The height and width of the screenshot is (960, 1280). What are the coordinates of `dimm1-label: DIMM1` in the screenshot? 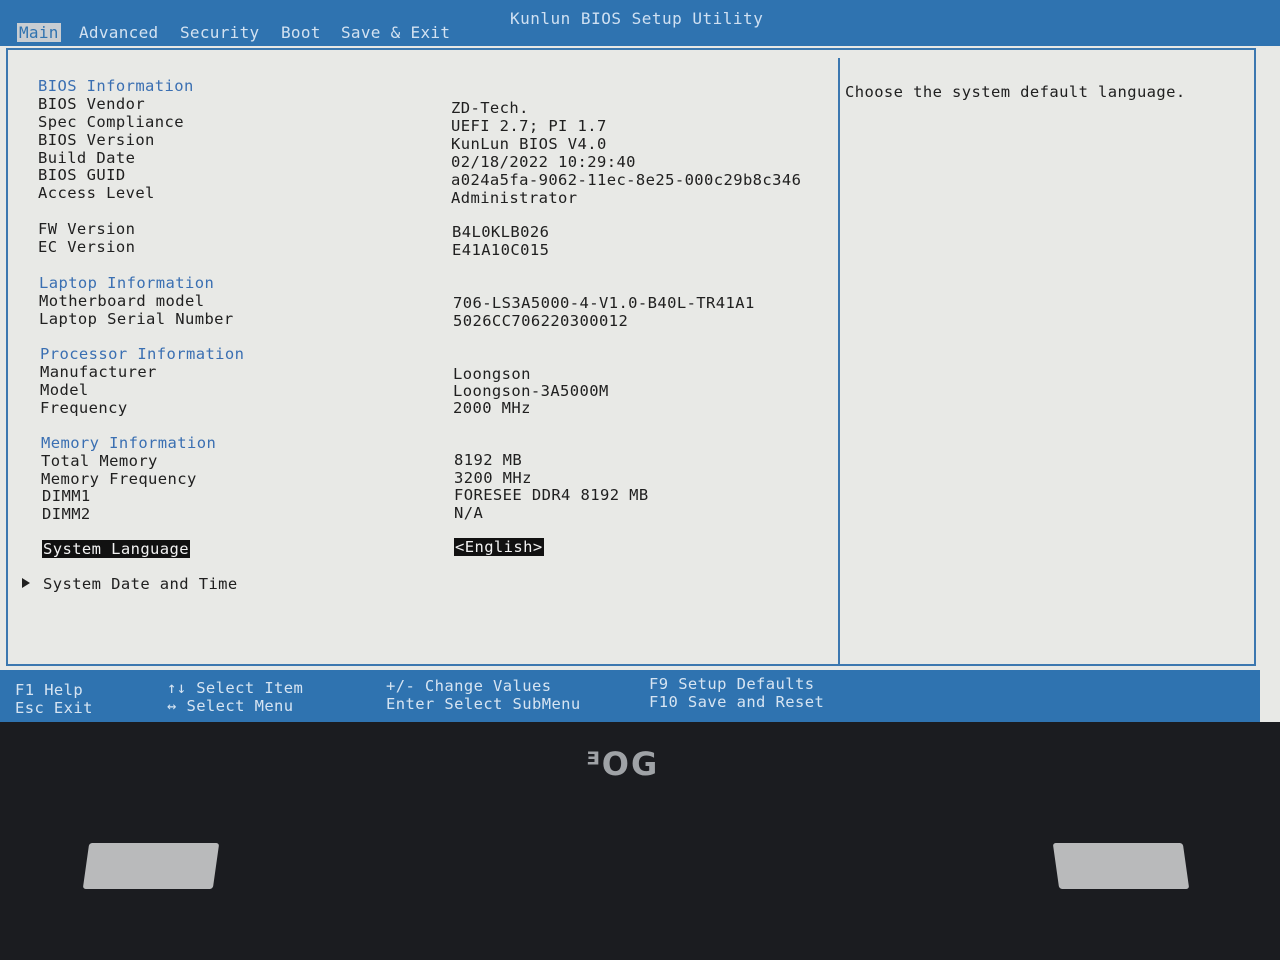 It's located at (66, 496).